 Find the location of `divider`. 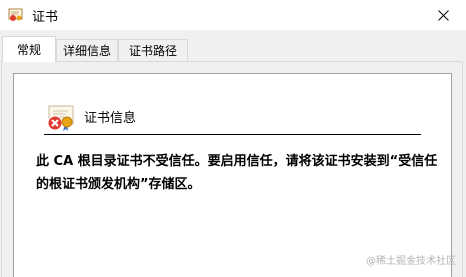

divider is located at coordinates (232, 134).